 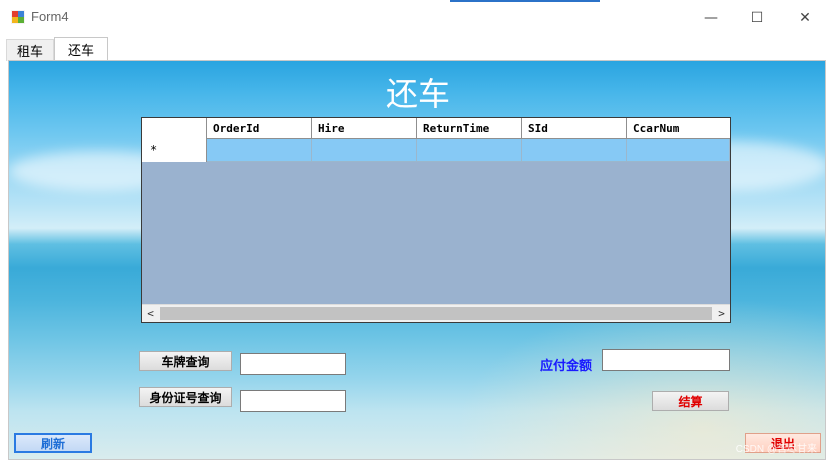 What do you see at coordinates (525, 1) in the screenshot?
I see `title-accent-line` at bounding box center [525, 1].